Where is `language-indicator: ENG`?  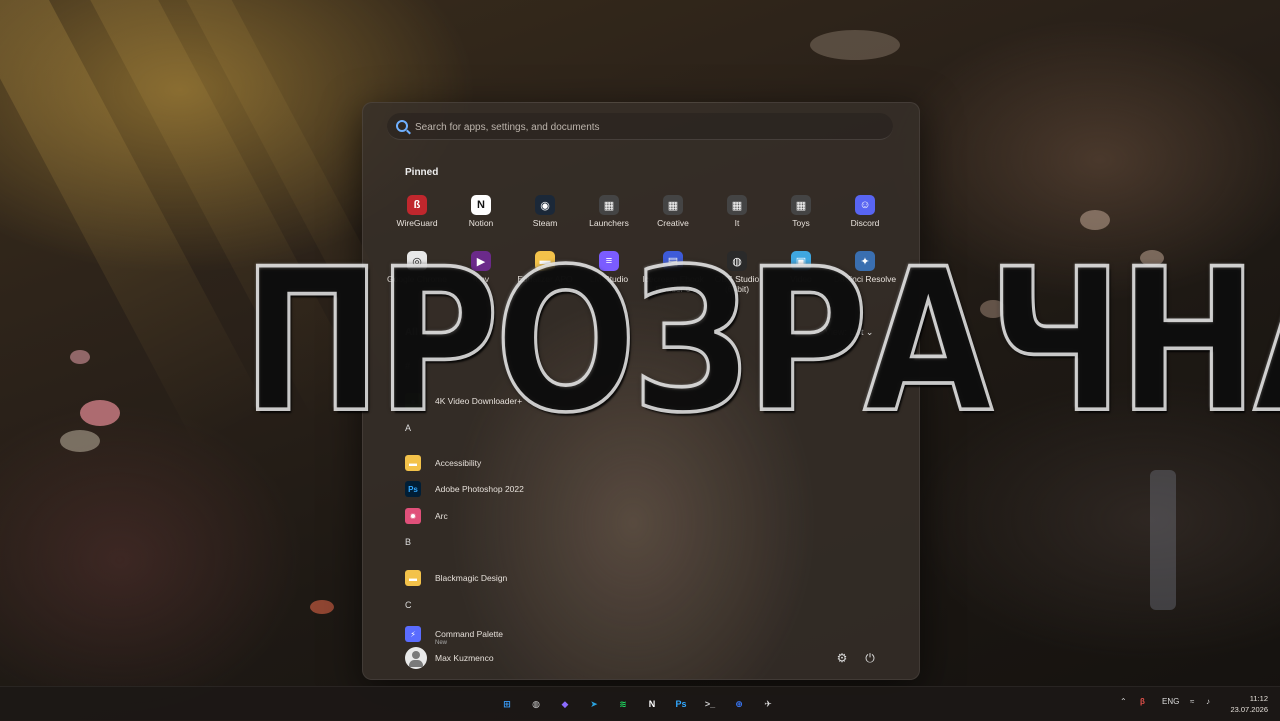
language-indicator: ENG is located at coordinates (1170, 701).